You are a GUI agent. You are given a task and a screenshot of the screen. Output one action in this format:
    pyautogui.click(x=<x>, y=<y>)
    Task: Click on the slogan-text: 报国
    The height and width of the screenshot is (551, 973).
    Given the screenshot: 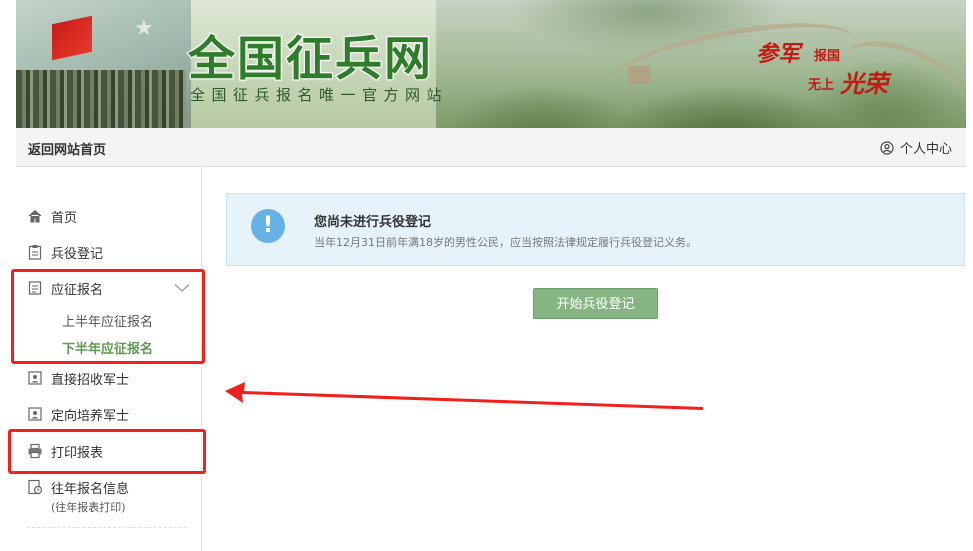 What is the action you would take?
    pyautogui.click(x=827, y=56)
    